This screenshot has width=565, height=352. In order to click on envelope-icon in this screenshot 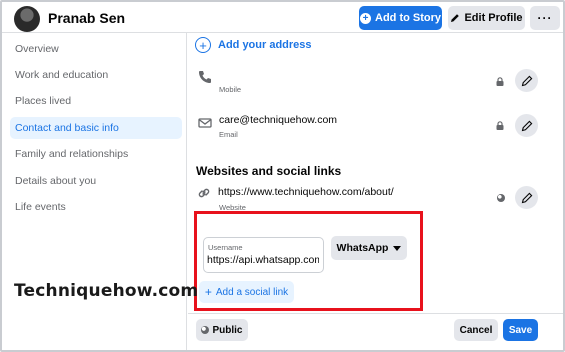, I will do `click(205, 123)`.